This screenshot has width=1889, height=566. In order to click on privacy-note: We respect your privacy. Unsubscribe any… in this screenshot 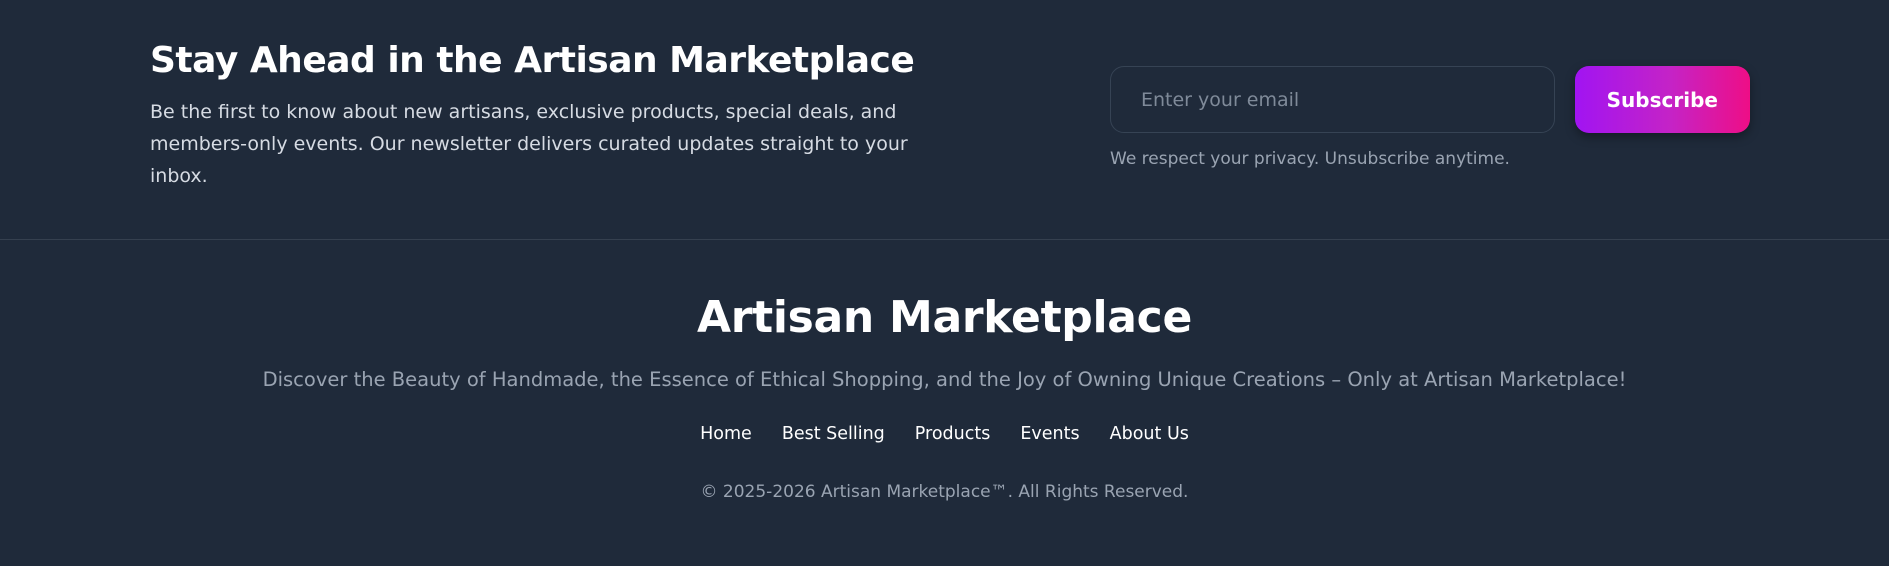, I will do `click(1310, 159)`.